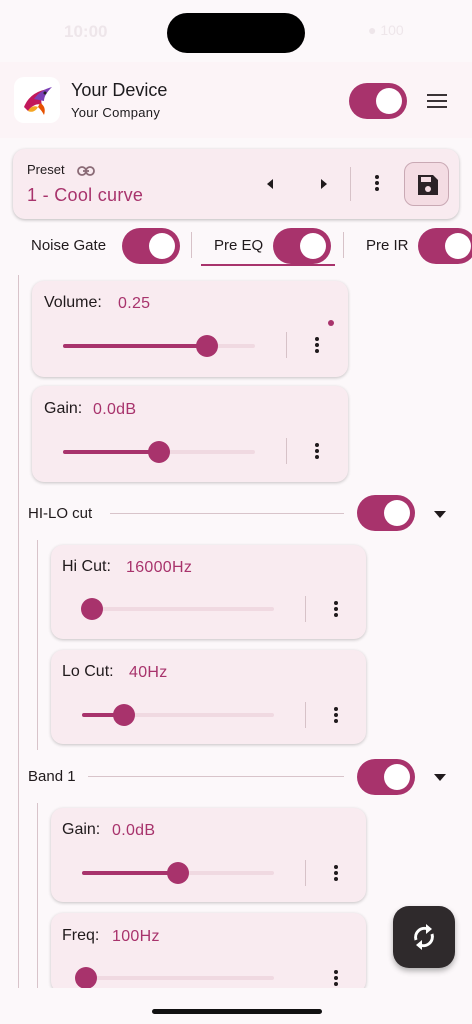 The width and height of the screenshot is (472, 1024). What do you see at coordinates (46, 169) in the screenshot?
I see `preset-label: Preset` at bounding box center [46, 169].